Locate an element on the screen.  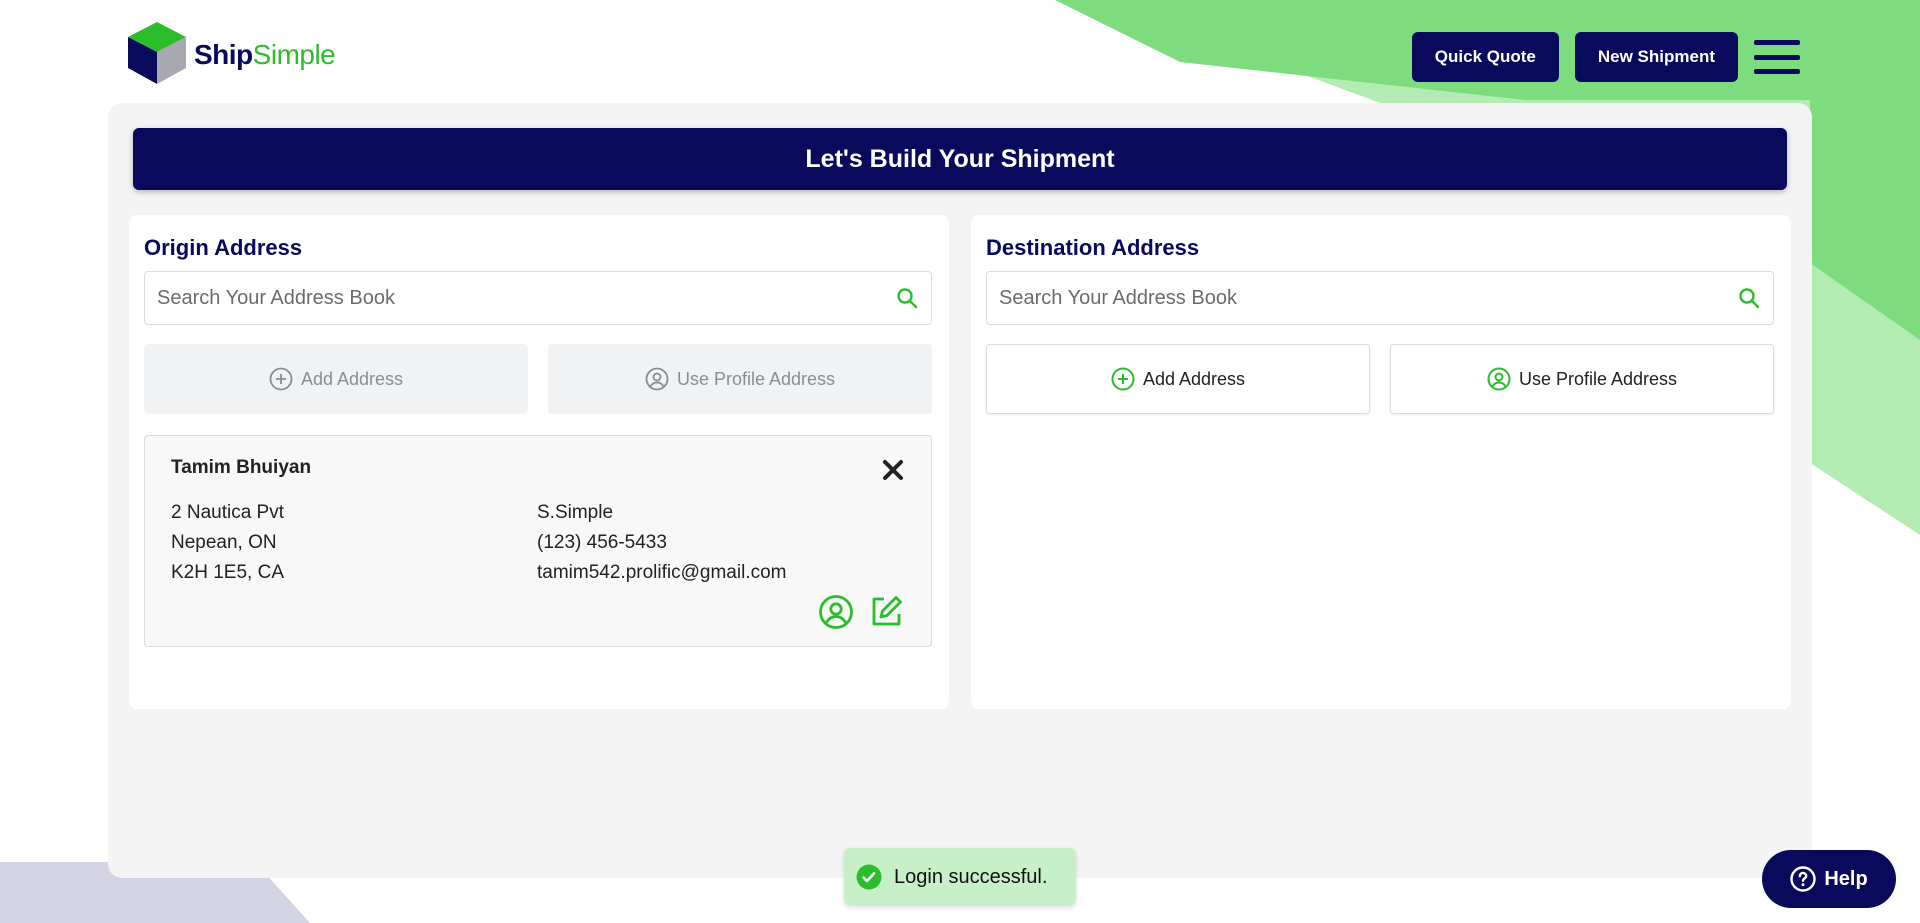
check-circle-icon is located at coordinates (869, 877).